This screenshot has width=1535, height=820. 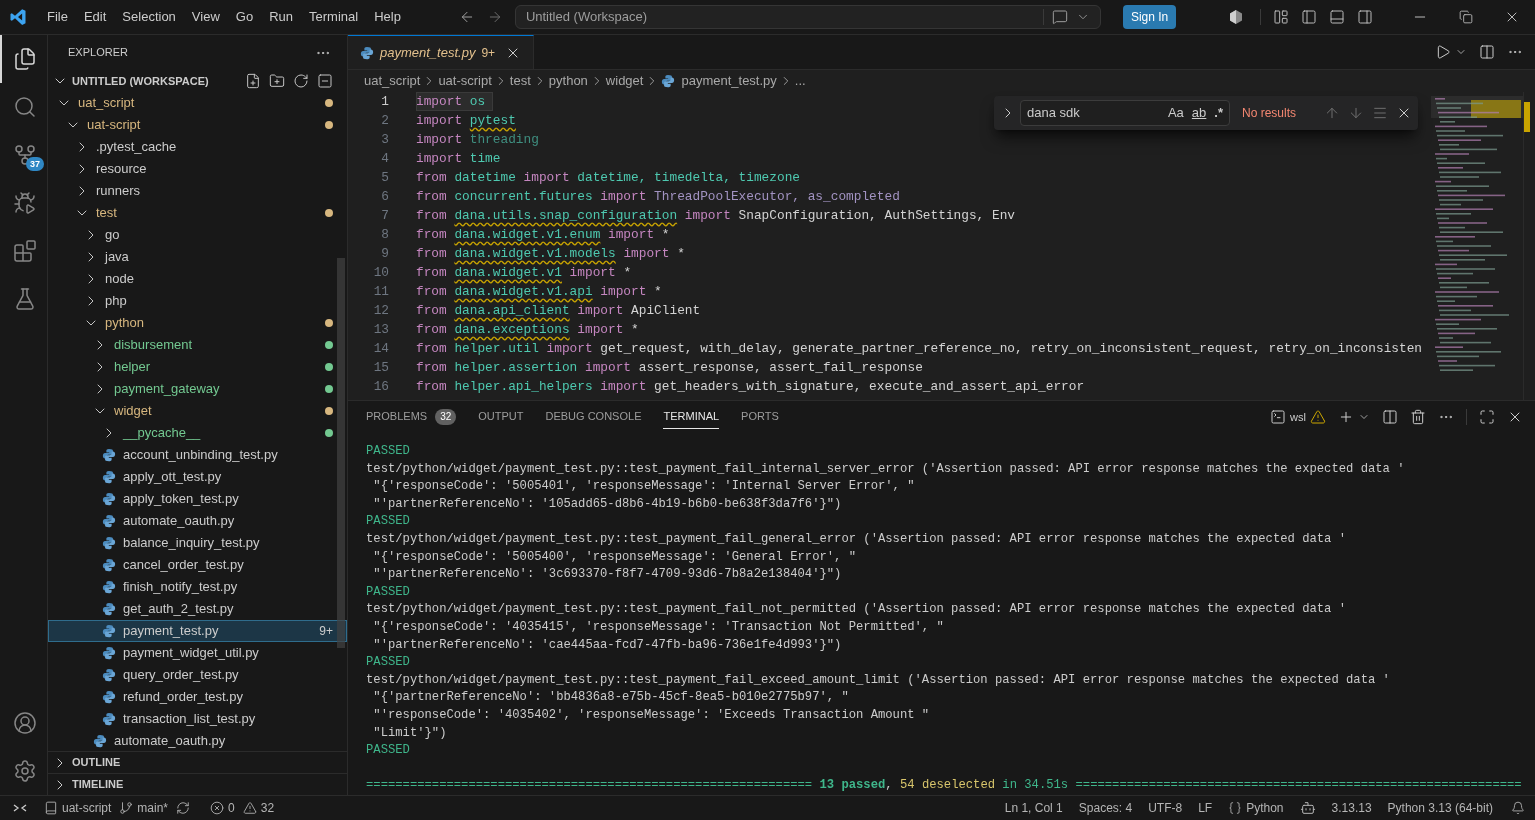 I want to click on tree-item: transaction_list_test.py, so click(x=197, y=719).